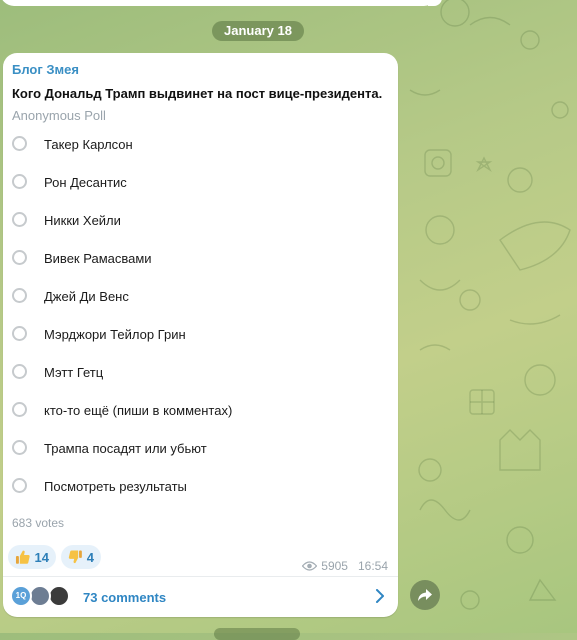 Image resolution: width=577 pixels, height=640 pixels. I want to click on comments-button: 1Q 73 comments, so click(200, 597).